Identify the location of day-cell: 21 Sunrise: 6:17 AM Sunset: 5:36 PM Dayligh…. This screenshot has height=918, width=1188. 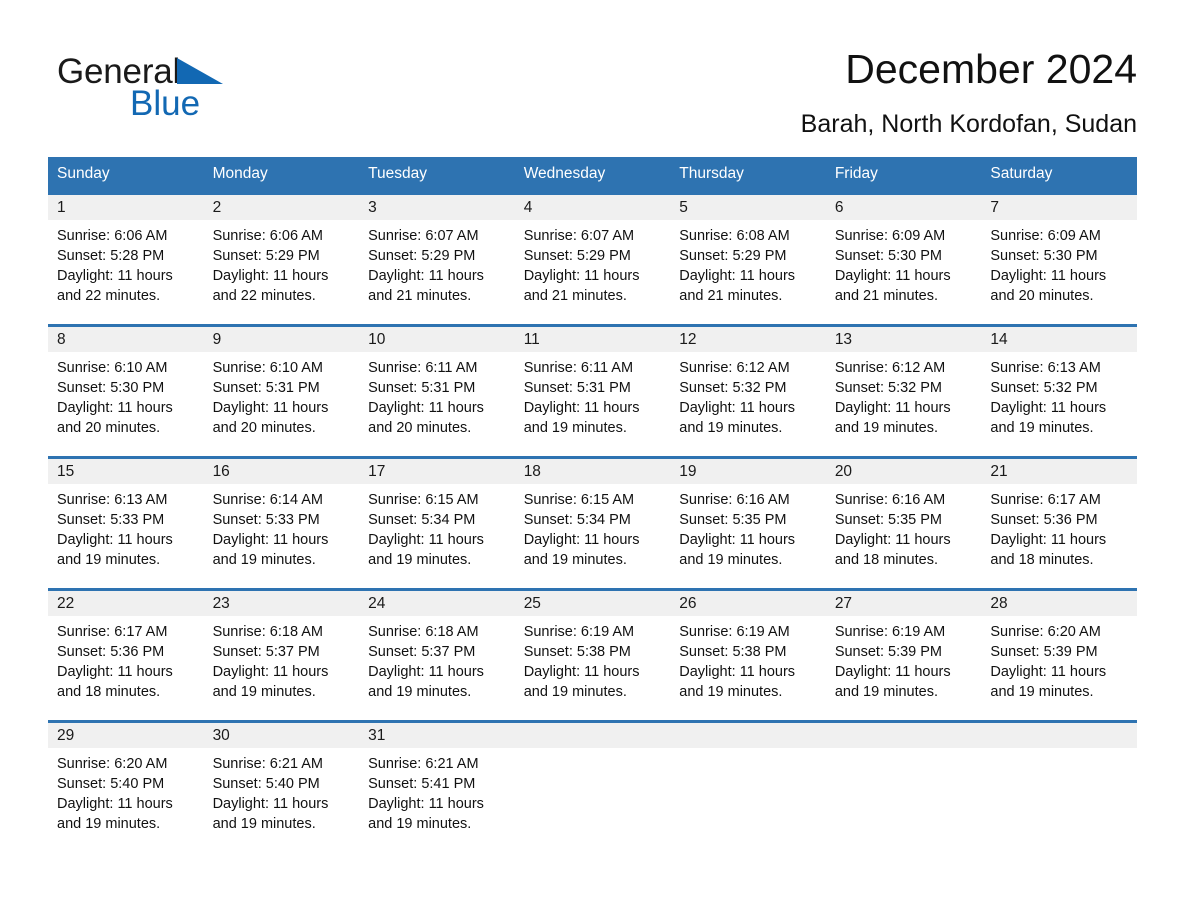
(1059, 515).